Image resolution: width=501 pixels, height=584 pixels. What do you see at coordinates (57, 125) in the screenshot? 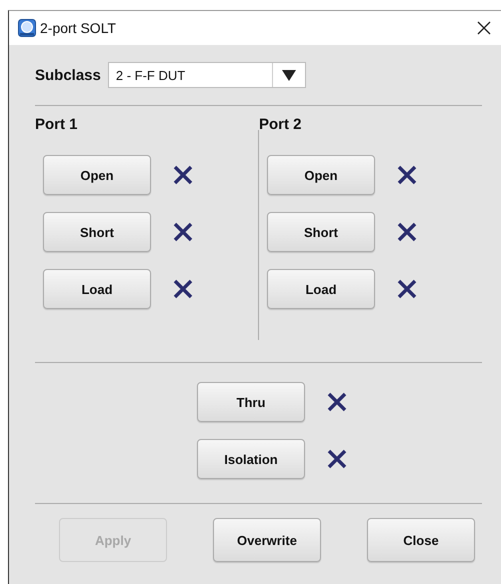
I see `port-label: Port 1` at bounding box center [57, 125].